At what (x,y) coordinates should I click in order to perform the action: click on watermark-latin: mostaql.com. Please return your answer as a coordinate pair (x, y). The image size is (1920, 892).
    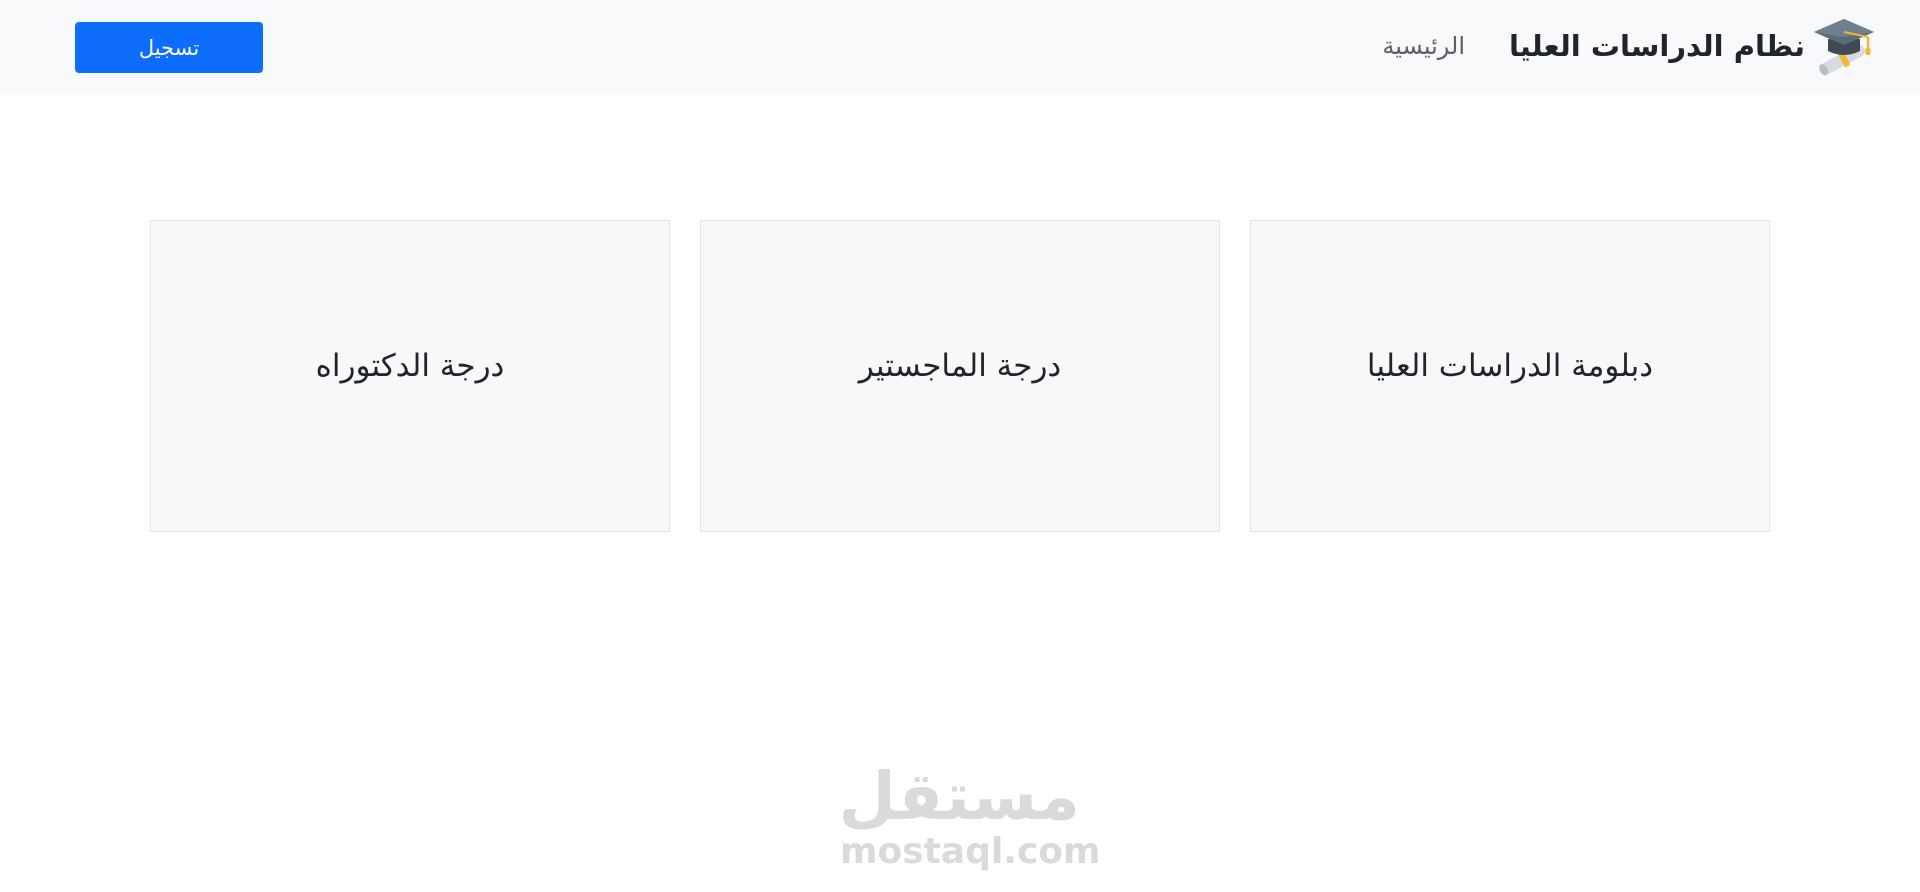
    Looking at the image, I should click on (970, 851).